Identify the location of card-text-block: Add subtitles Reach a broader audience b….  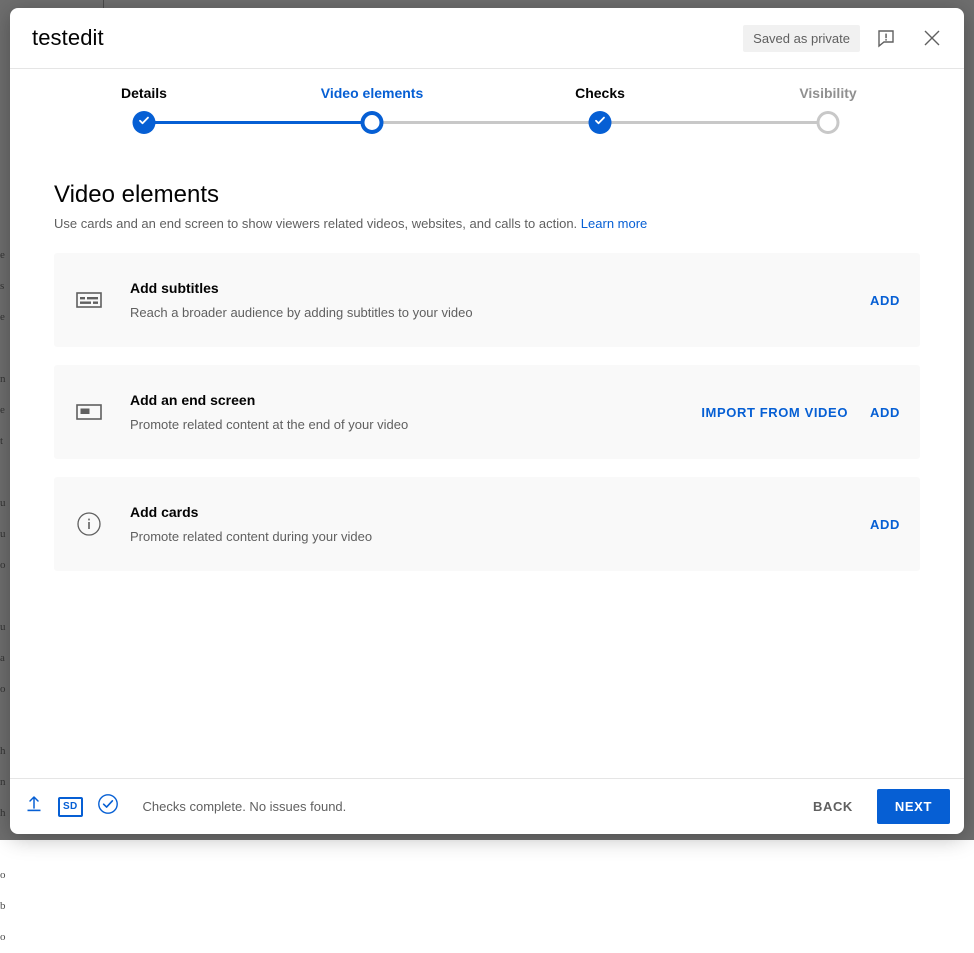
(496, 300).